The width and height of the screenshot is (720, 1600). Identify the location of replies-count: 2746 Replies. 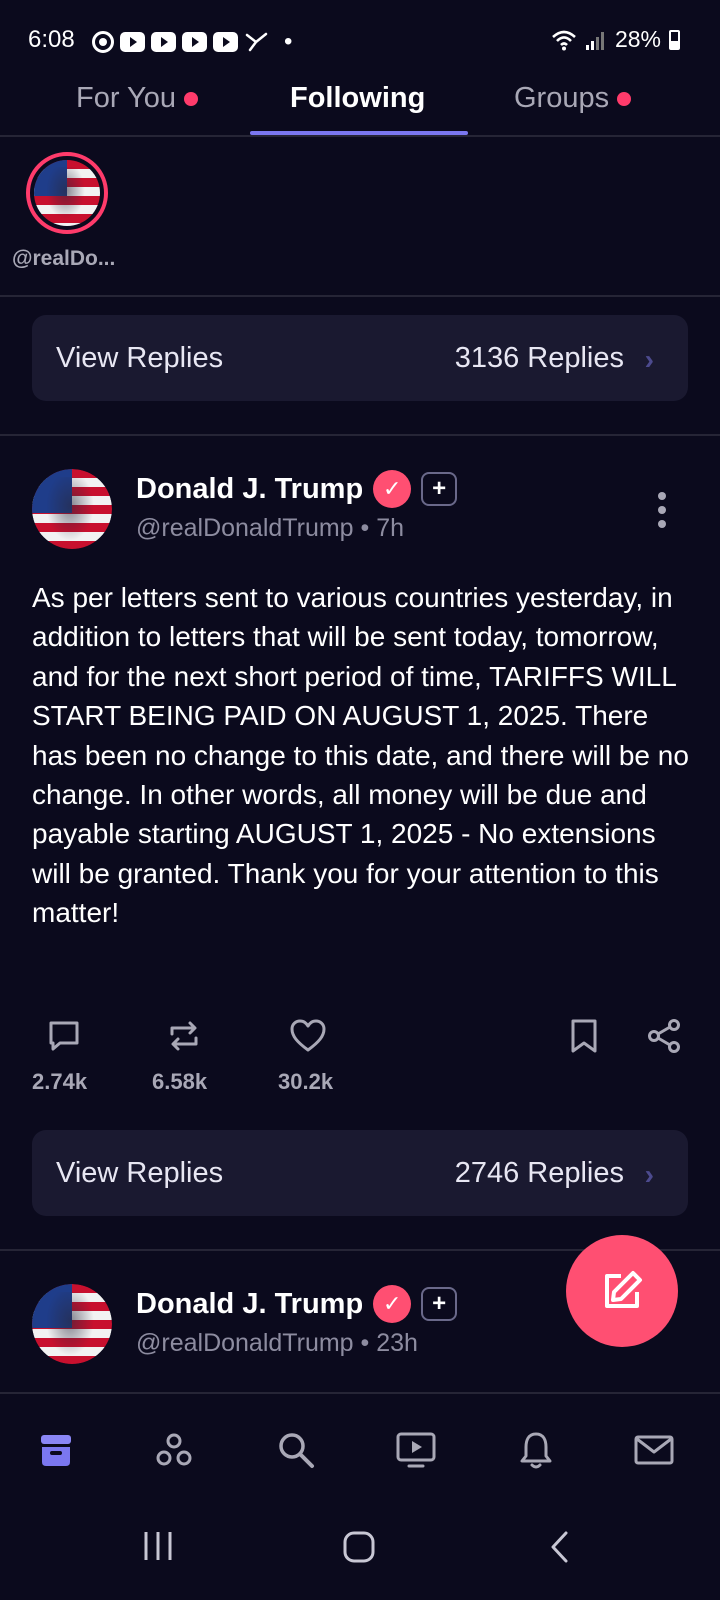
(539, 1173).